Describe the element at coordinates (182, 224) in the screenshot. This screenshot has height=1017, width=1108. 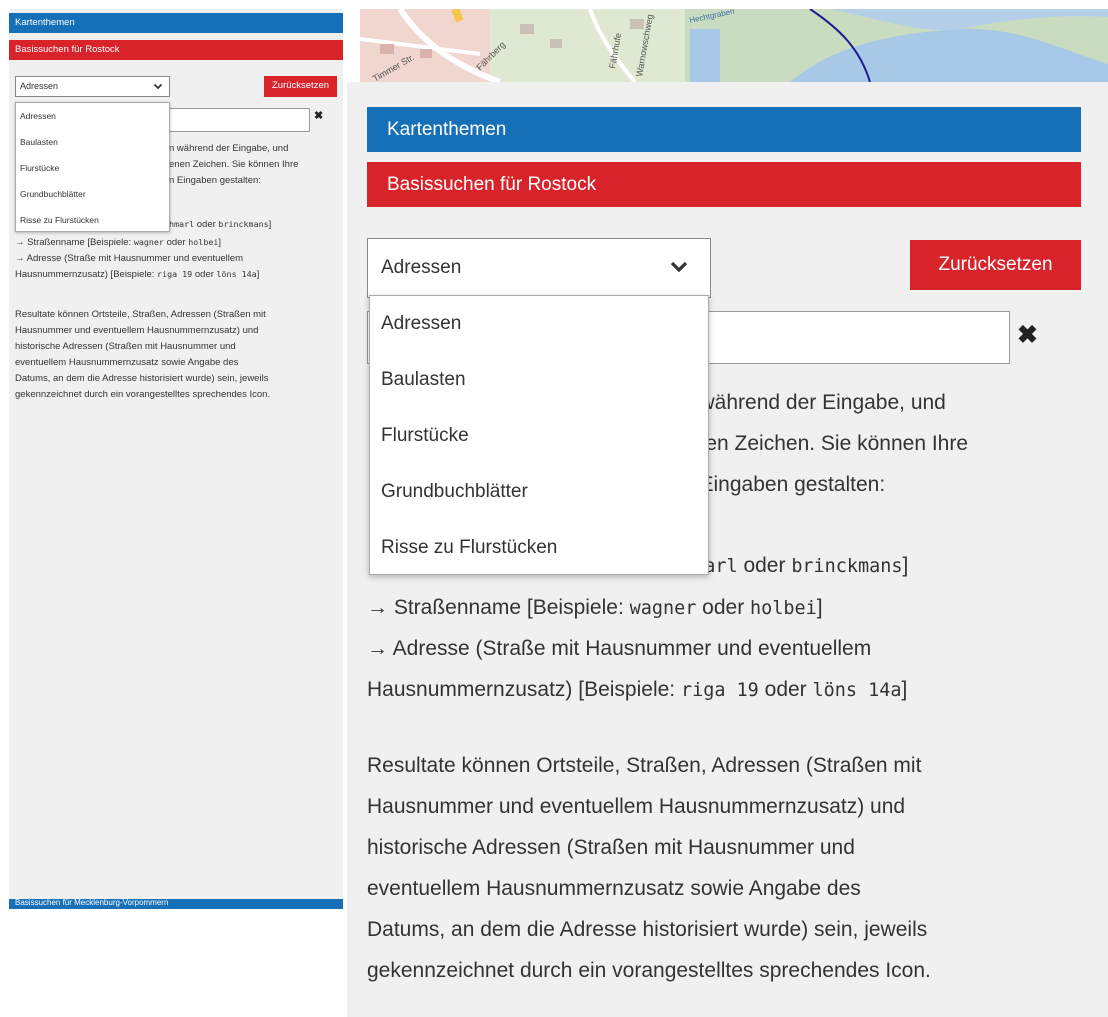
I see `example-code: hmarl` at that location.